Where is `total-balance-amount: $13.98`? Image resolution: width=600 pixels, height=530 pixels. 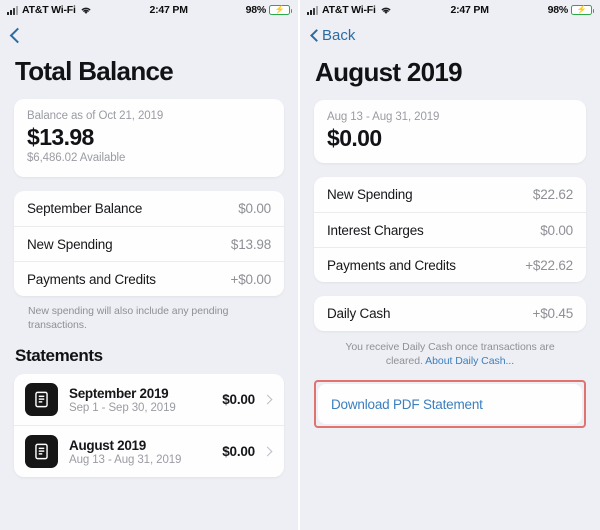 total-balance-amount: $13.98 is located at coordinates (60, 137).